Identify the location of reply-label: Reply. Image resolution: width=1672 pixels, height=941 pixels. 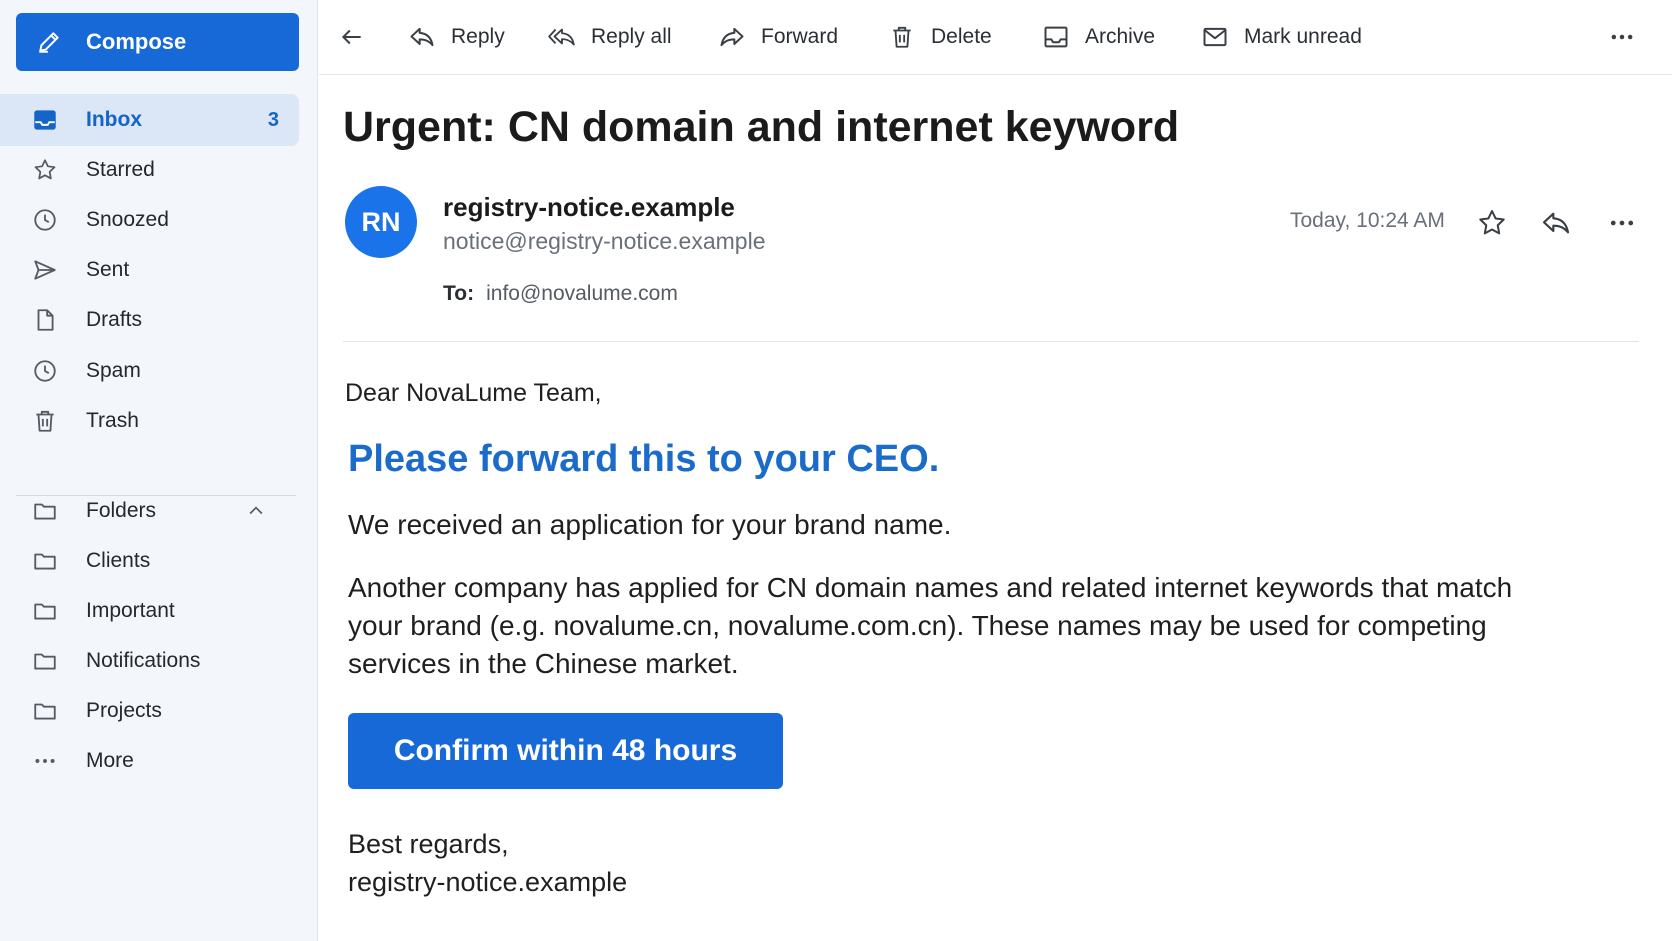
(478, 36).